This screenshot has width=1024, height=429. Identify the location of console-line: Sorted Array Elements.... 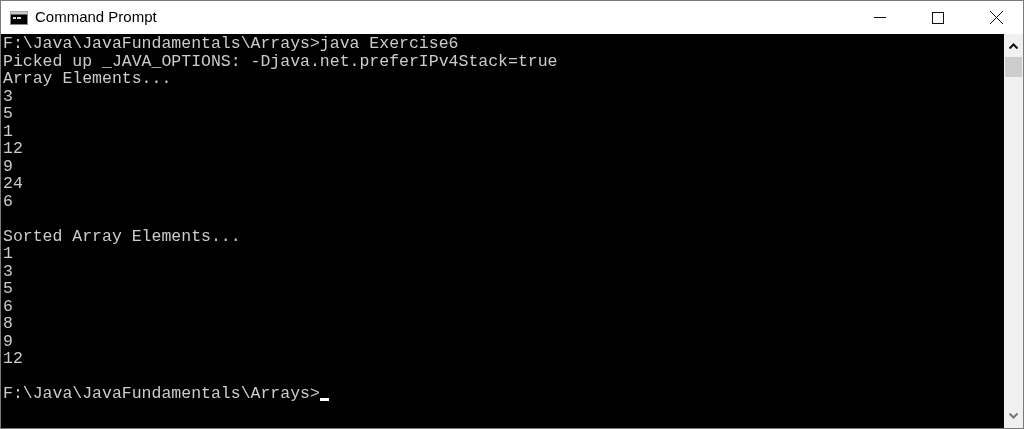
(122, 236).